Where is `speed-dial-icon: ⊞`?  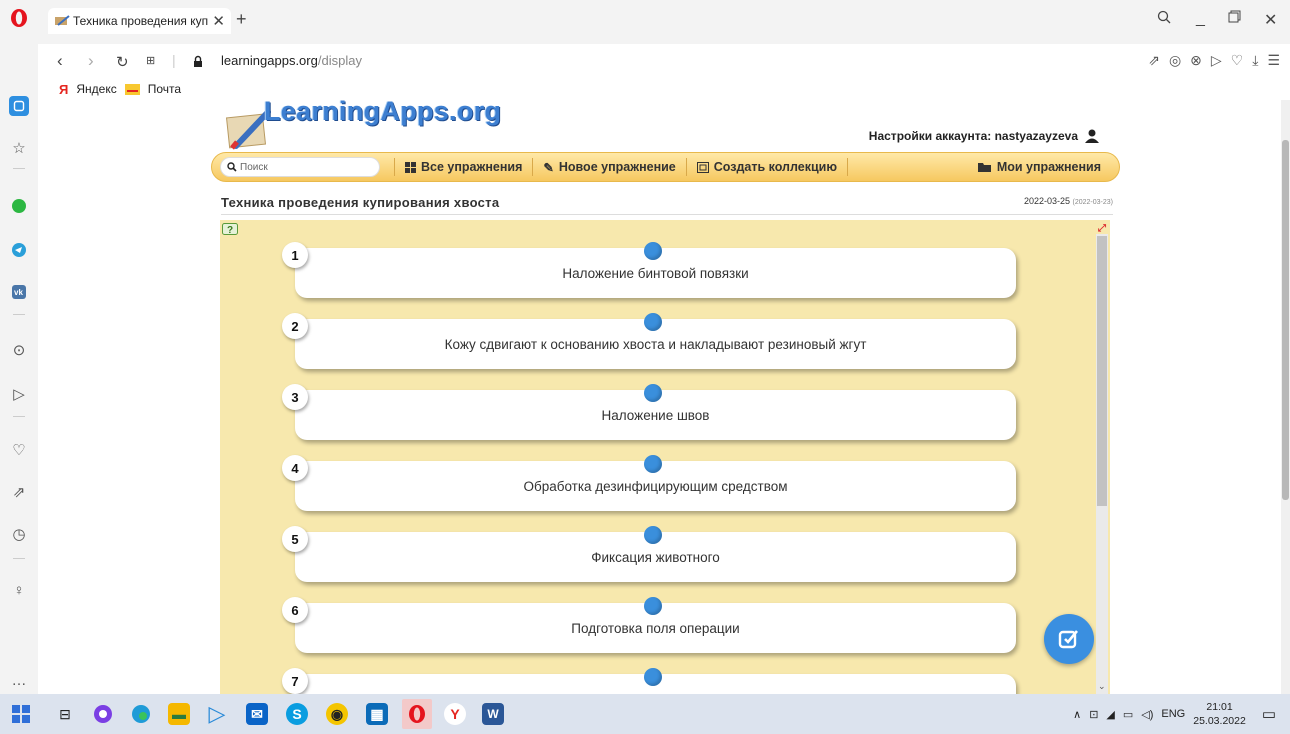 speed-dial-icon: ⊞ is located at coordinates (150, 60).